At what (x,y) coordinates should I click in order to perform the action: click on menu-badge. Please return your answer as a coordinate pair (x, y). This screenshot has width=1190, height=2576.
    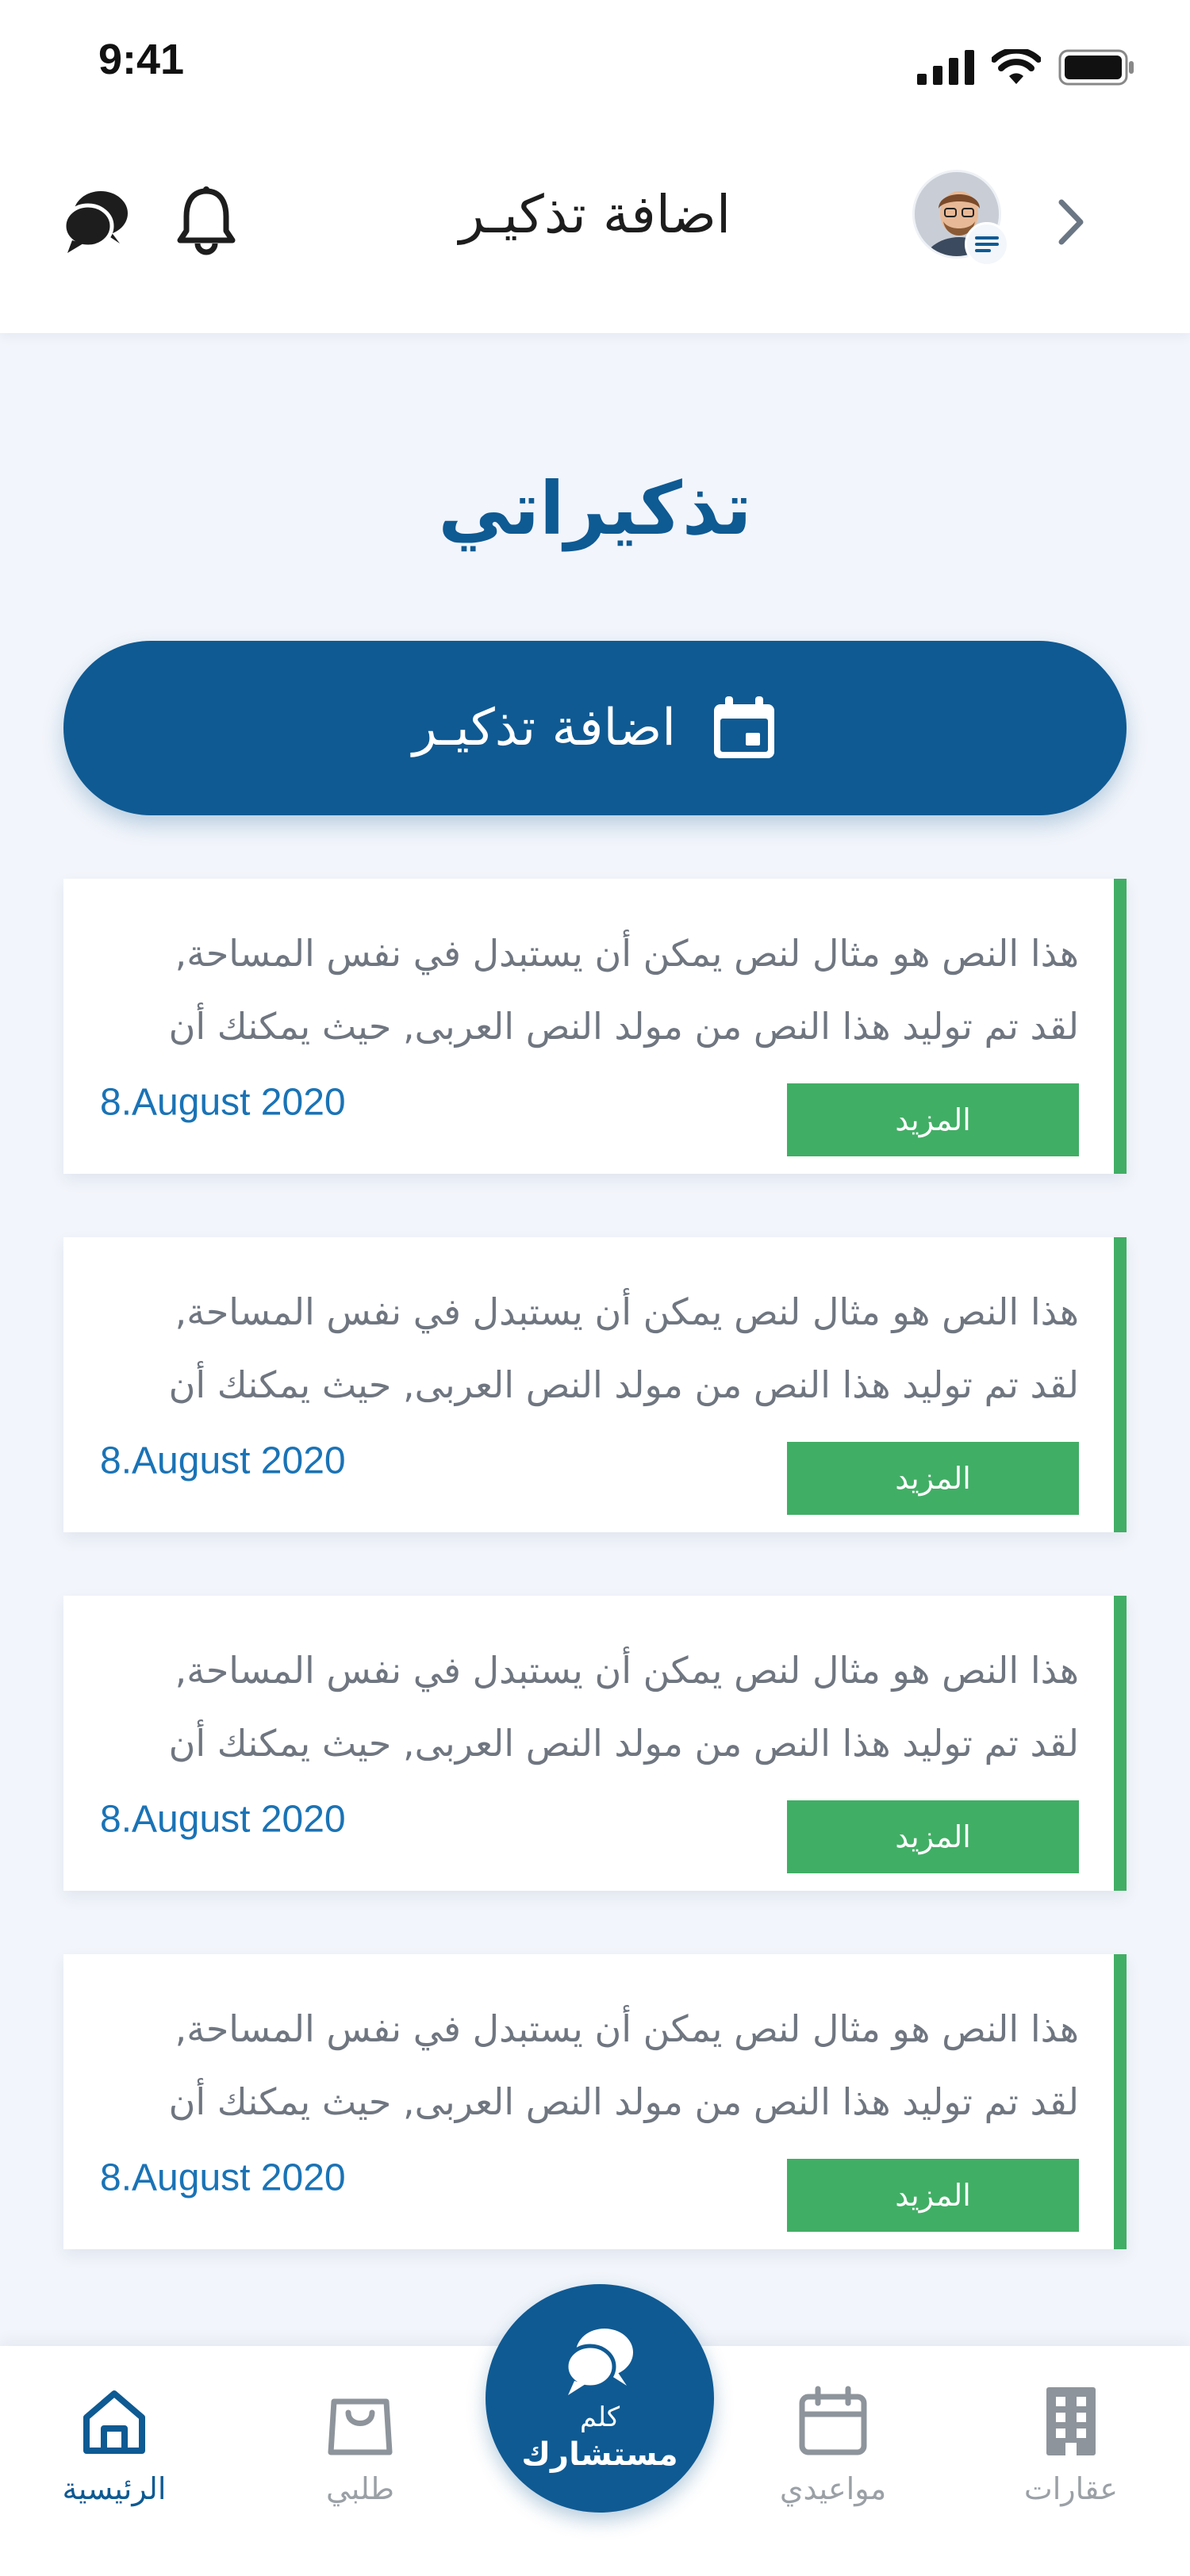
    Looking at the image, I should click on (987, 244).